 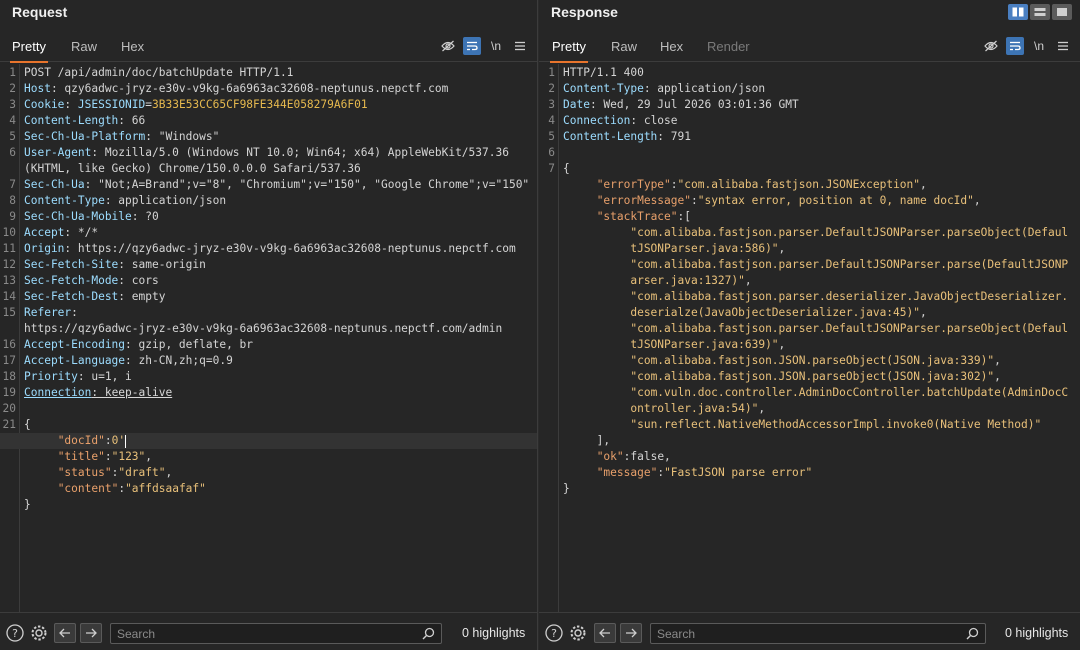 I want to click on request-search-field, so click(x=276, y=633).